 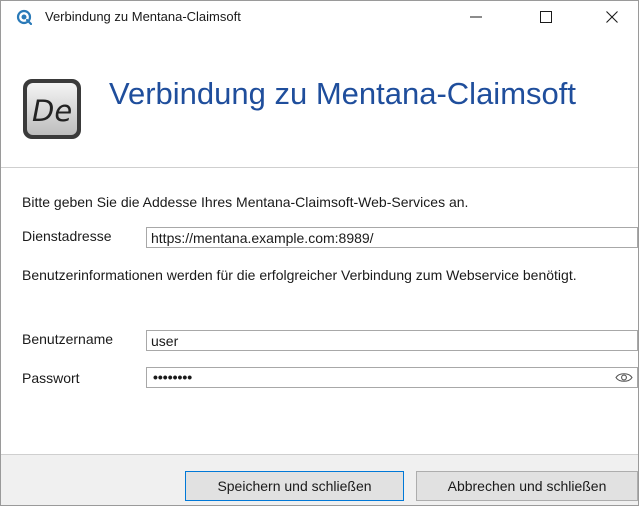 What do you see at coordinates (173, 377) in the screenshot?
I see `password-masked-value: ••••••••` at bounding box center [173, 377].